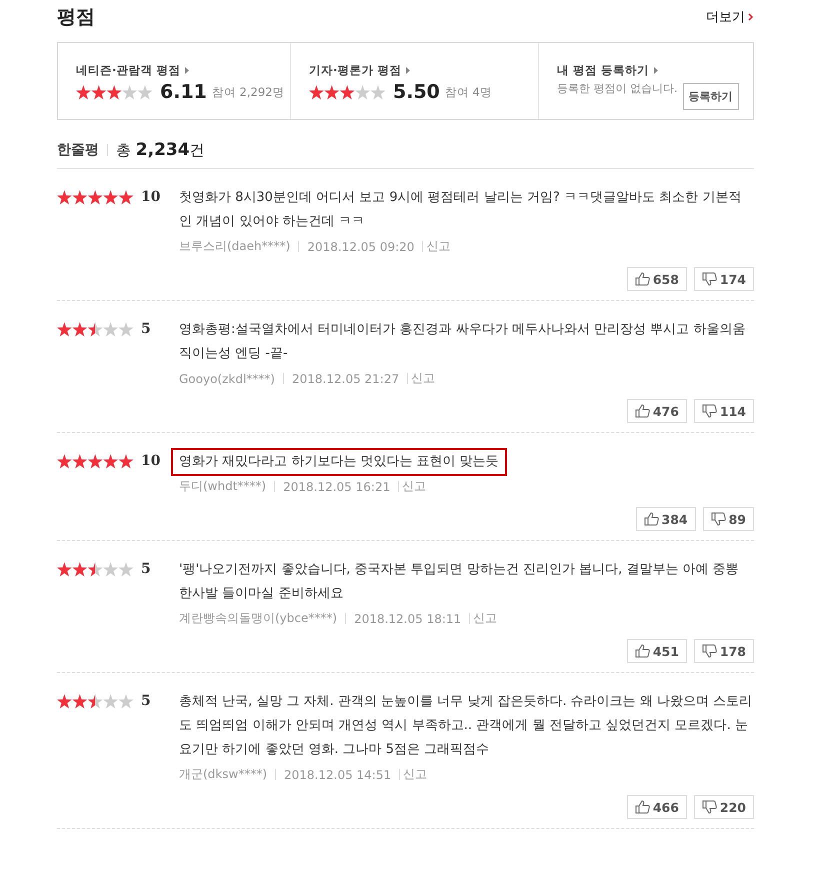 The width and height of the screenshot is (813, 879). I want to click on review-date: 2018.12.05 21:27, so click(346, 379).